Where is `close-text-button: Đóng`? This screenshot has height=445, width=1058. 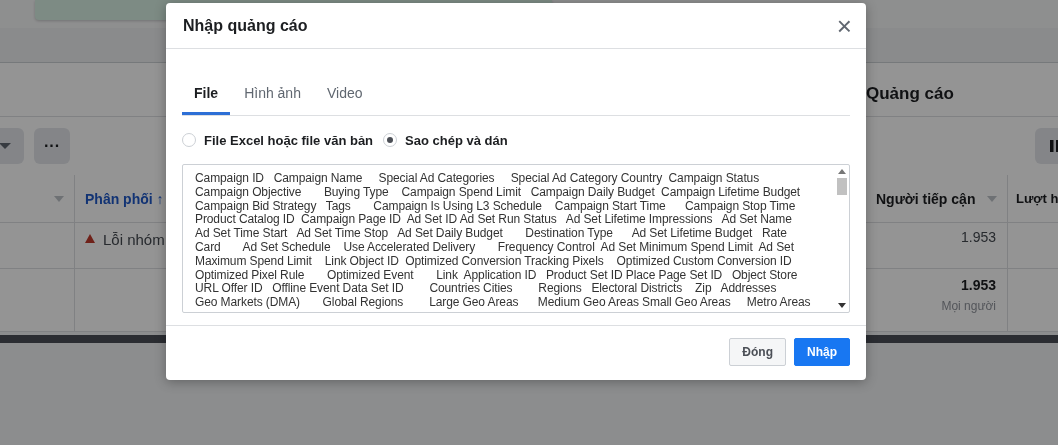 close-text-button: Đóng is located at coordinates (757, 352).